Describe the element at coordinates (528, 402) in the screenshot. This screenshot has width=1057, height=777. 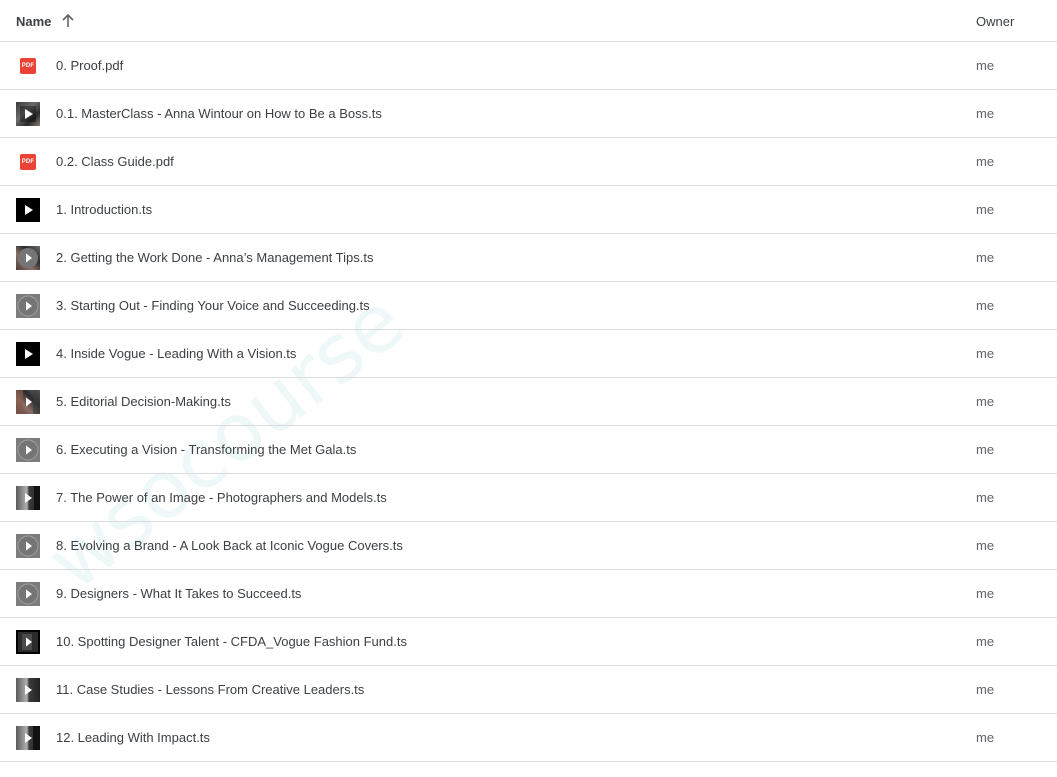
I see `file-row: 5. Editorial Decision-Making.ts me` at that location.